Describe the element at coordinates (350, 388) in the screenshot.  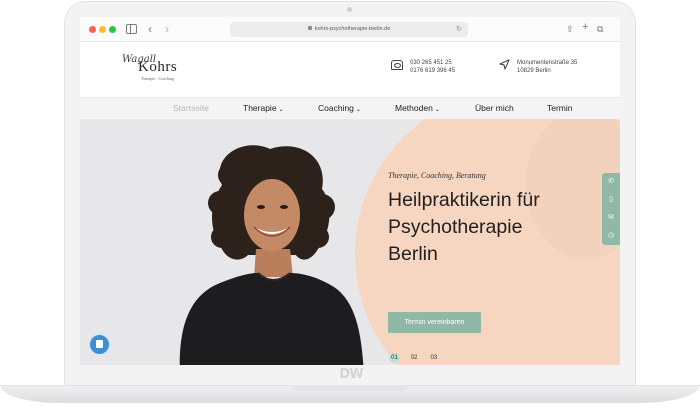
I see `laptop-notch` at that location.